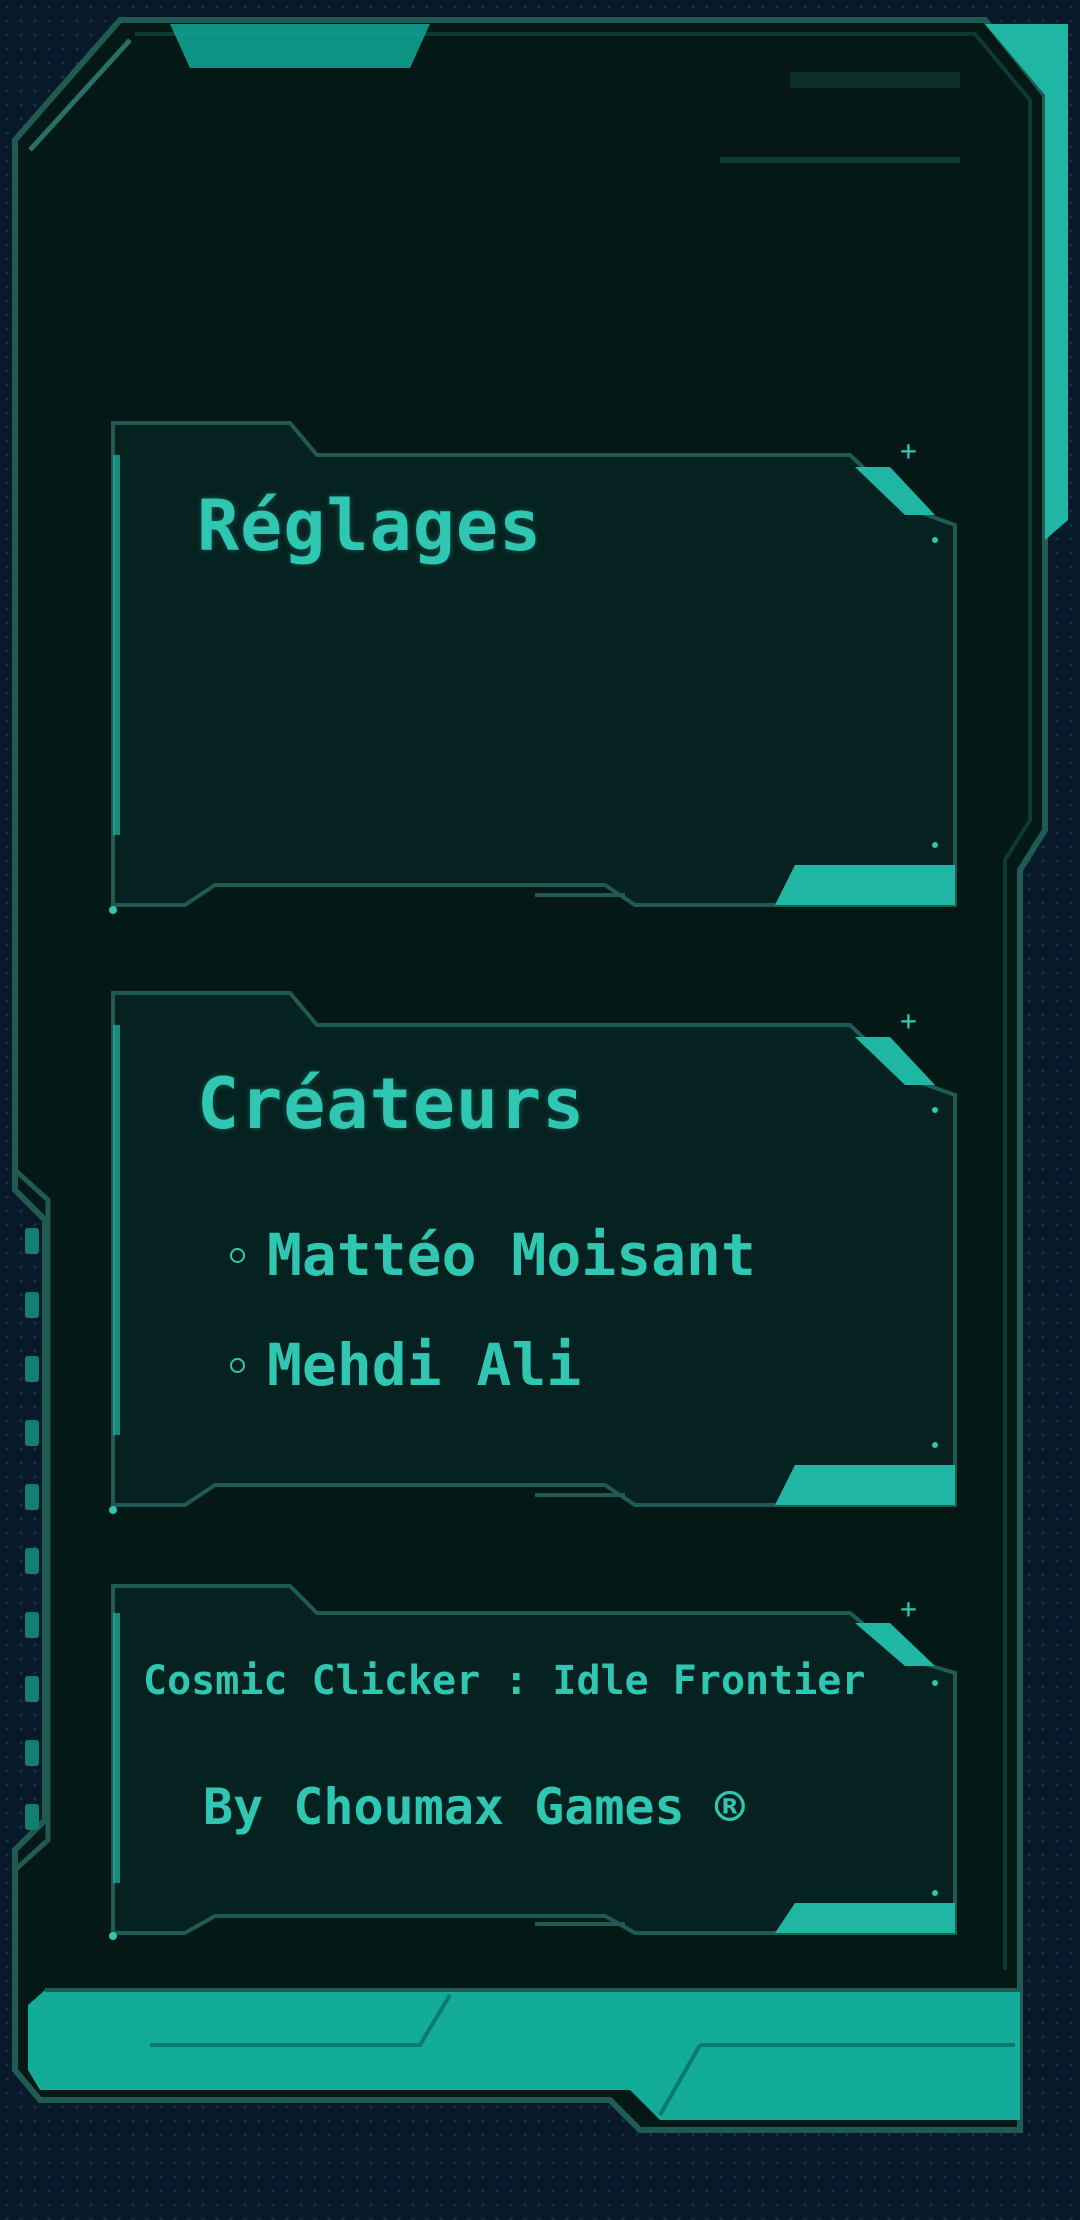 This screenshot has width=1080, height=2220. Describe the element at coordinates (391, 1104) in the screenshot. I see `credits-title: Créateurs` at that location.